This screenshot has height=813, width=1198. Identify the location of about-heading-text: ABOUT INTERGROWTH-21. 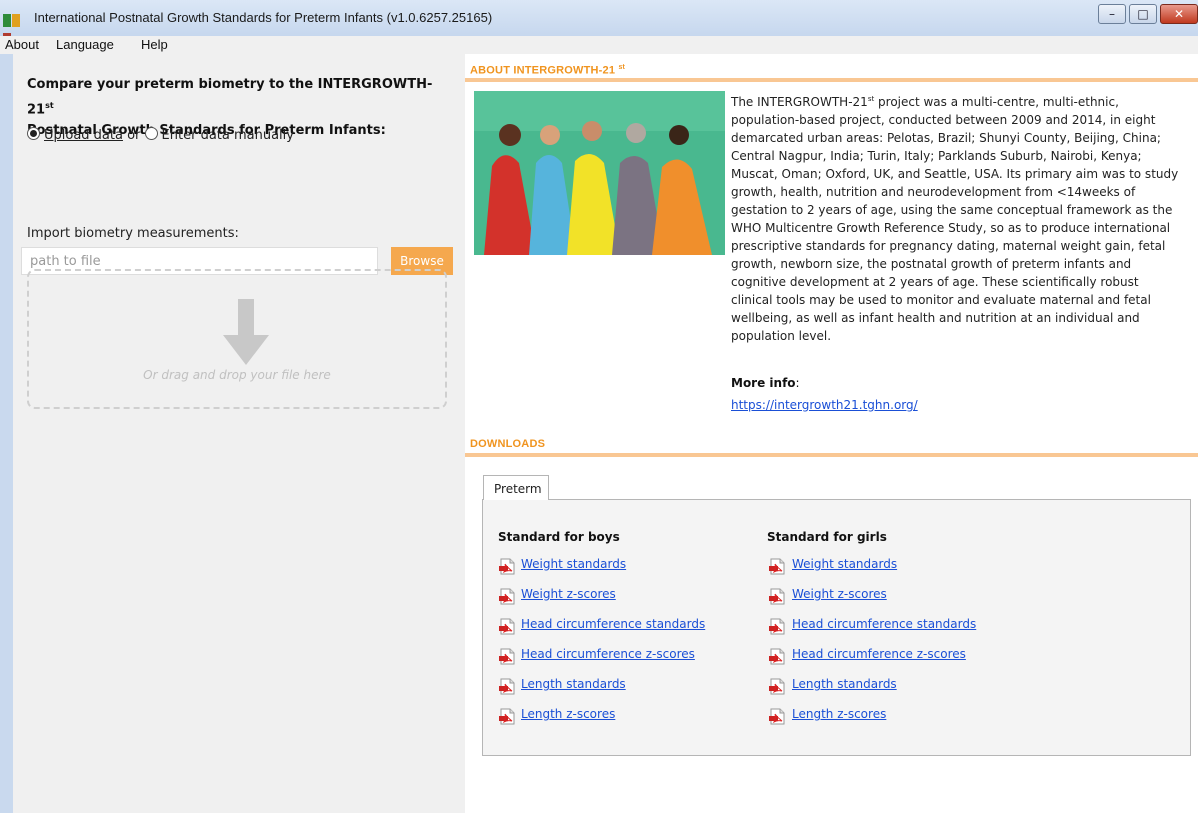
(543, 70).